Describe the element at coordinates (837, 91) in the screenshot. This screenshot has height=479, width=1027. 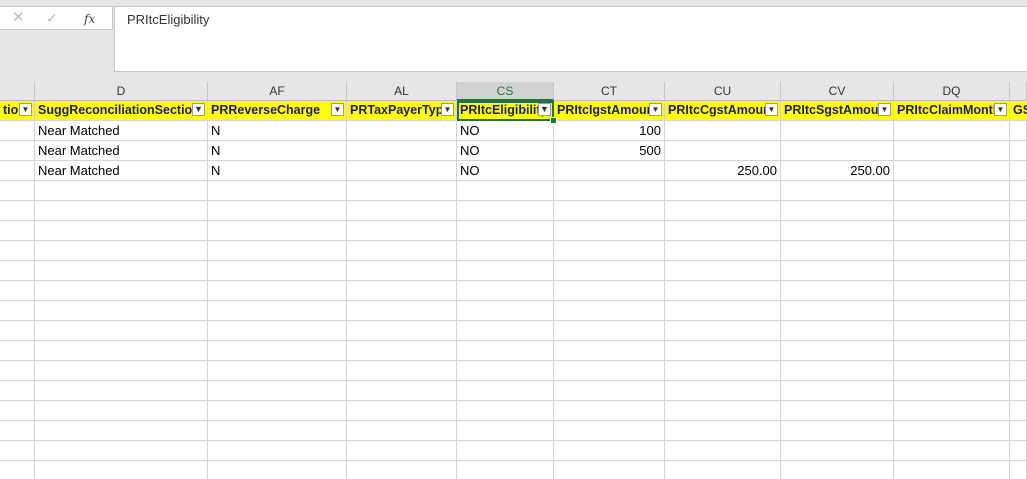
I see `column-letter-CV: CV` at that location.